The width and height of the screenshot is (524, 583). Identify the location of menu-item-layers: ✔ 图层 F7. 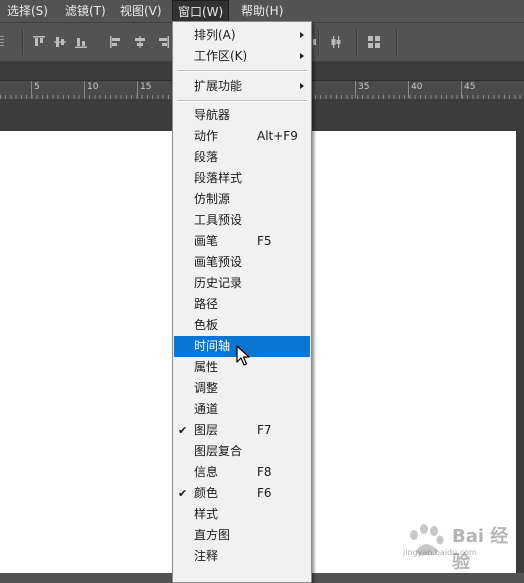
(242, 430).